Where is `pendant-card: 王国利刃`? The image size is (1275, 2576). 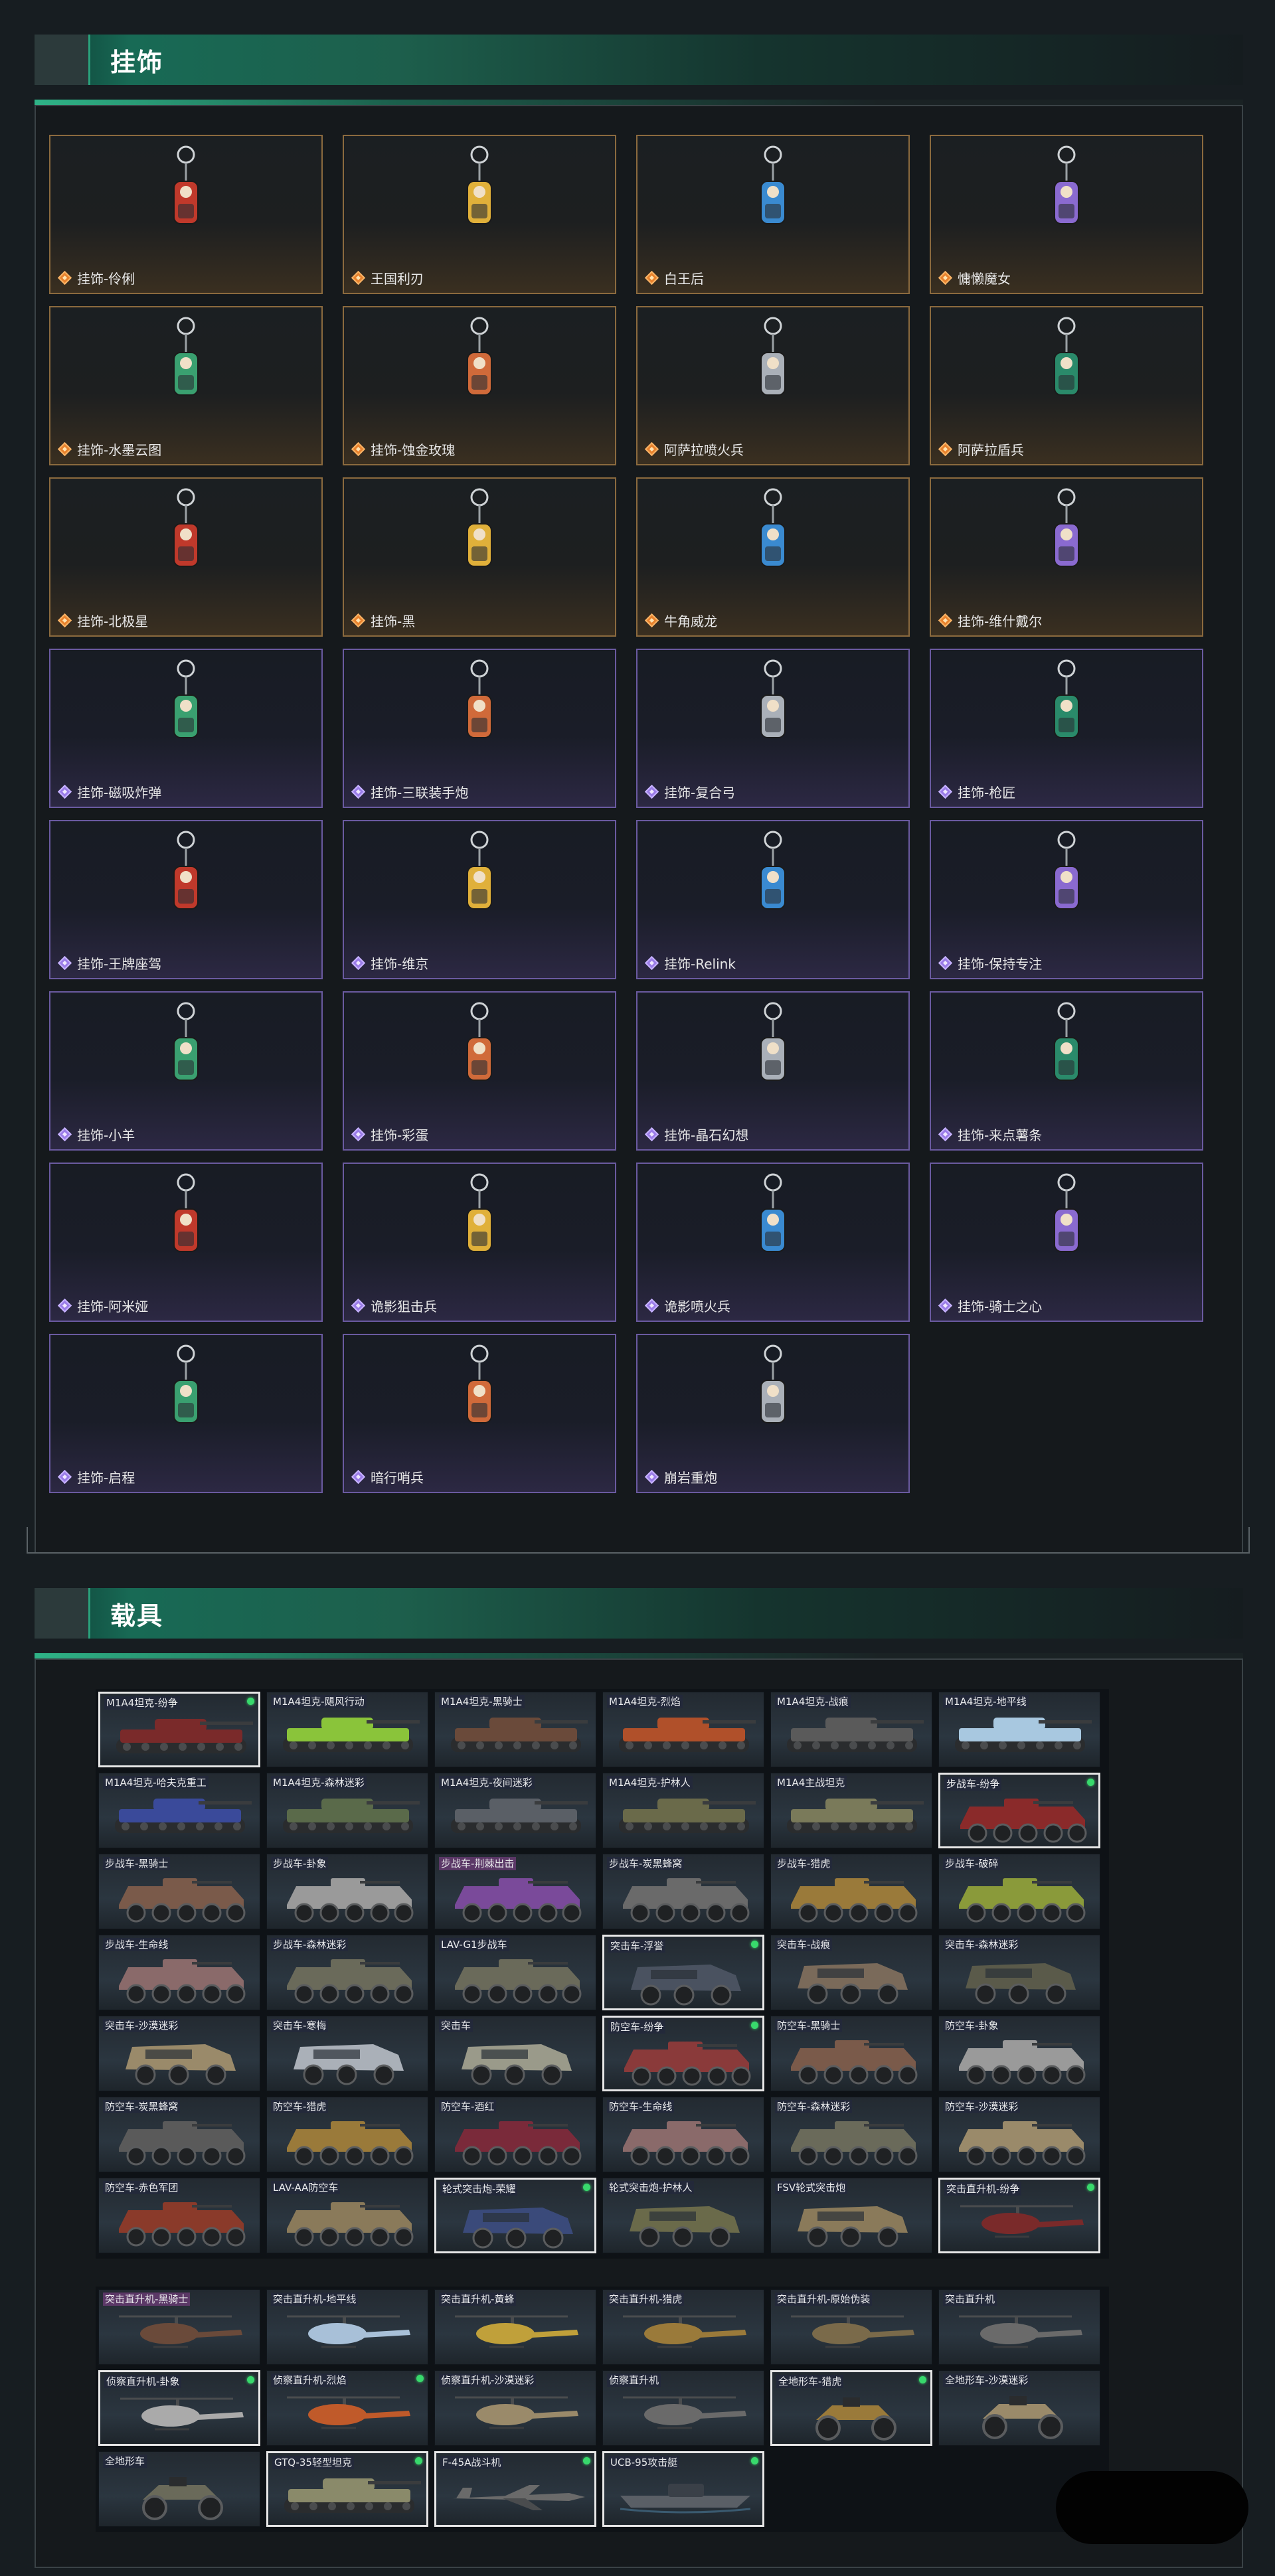
pendant-card: 王国利刃 is located at coordinates (479, 214).